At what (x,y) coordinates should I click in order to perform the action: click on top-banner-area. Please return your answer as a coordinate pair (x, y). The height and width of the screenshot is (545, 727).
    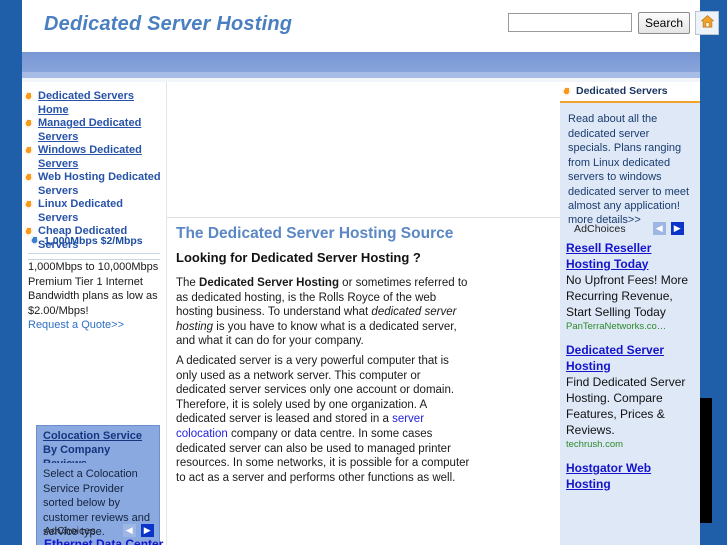
    Looking at the image, I should click on (363, 149).